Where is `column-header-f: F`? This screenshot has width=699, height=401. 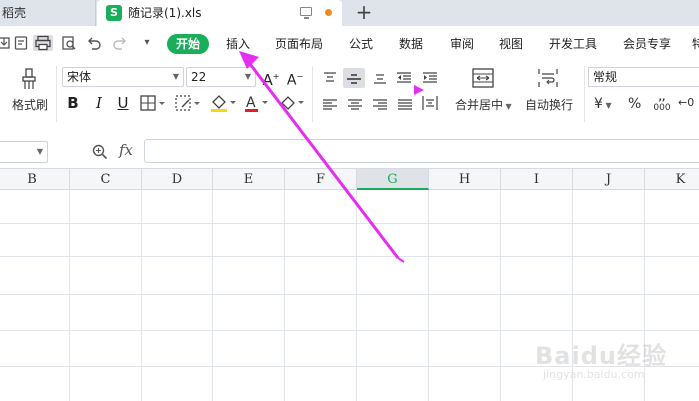
column-header-f: F is located at coordinates (321, 179).